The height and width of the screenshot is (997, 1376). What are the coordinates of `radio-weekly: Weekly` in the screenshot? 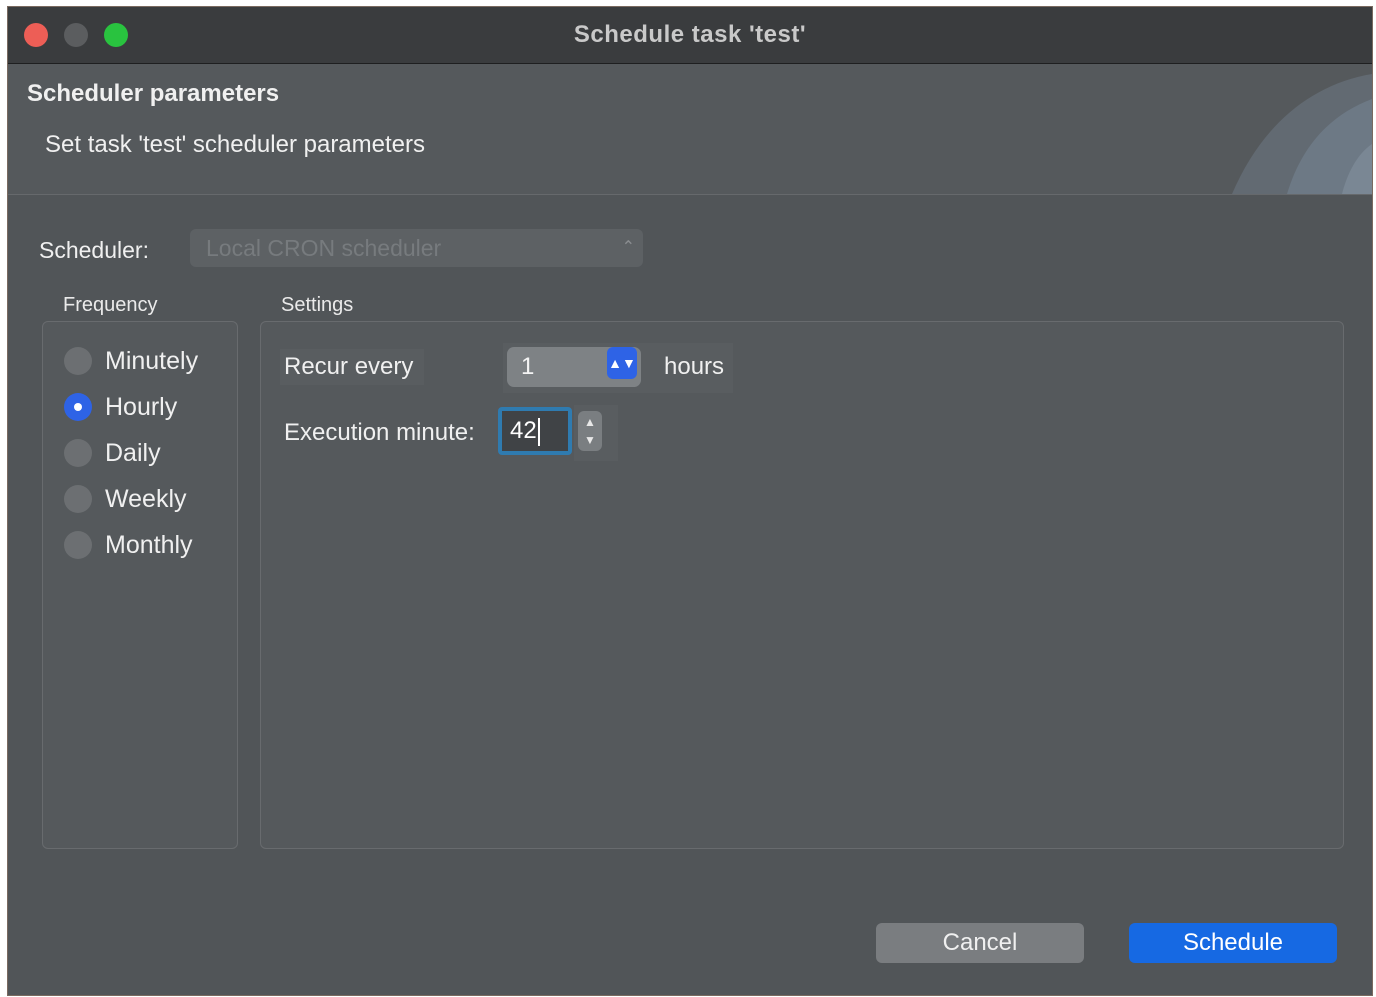 It's located at (125, 499).